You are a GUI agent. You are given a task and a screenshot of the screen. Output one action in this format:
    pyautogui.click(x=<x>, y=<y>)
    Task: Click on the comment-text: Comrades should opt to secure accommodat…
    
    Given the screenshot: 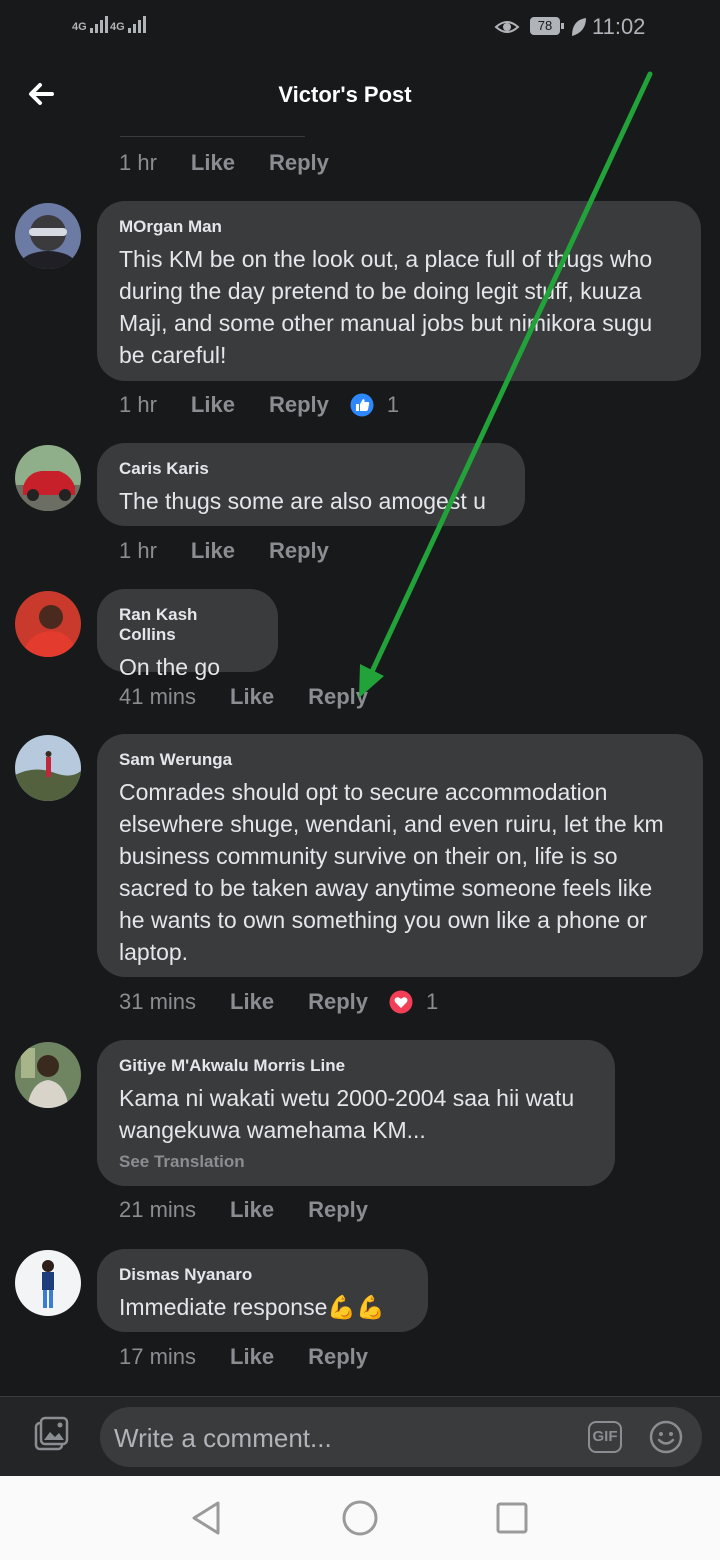 What is the action you would take?
    pyautogui.click(x=391, y=872)
    